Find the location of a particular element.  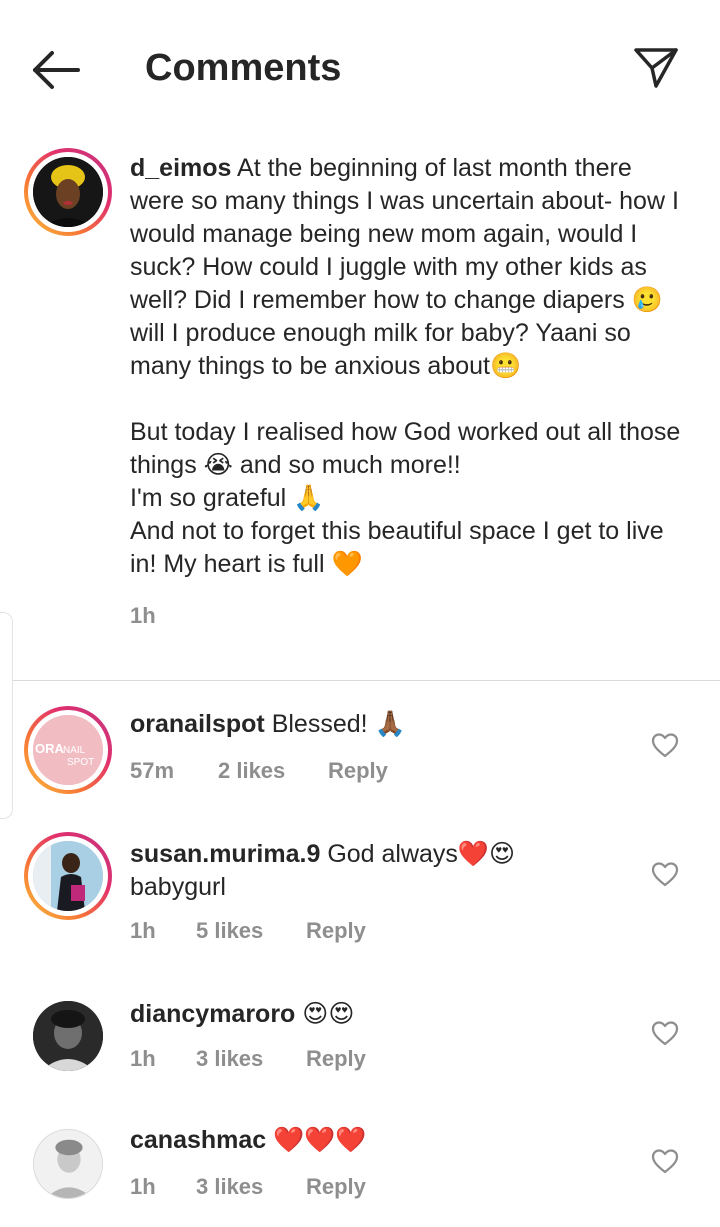

divider is located at coordinates (360, 680).